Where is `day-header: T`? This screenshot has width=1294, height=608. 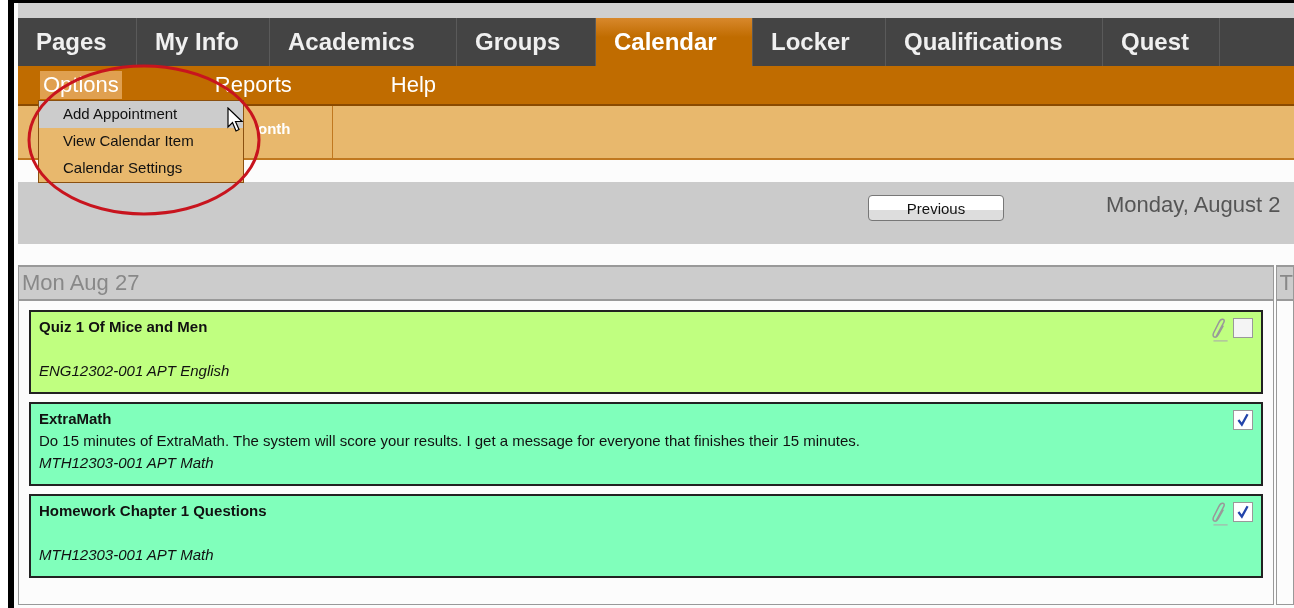 day-header: T is located at coordinates (1284, 284).